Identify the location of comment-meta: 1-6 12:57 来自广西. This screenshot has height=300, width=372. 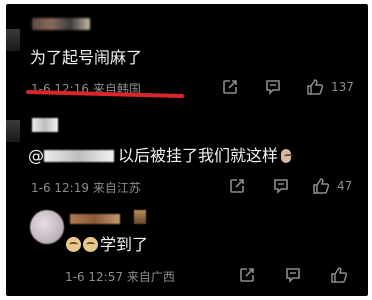
(120, 276).